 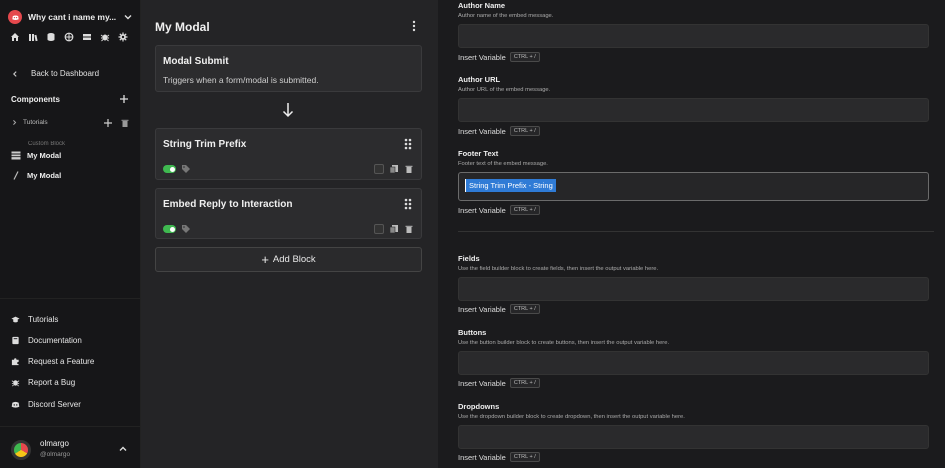 What do you see at coordinates (472, 332) in the screenshot?
I see `field-label: Buttons` at bounding box center [472, 332].